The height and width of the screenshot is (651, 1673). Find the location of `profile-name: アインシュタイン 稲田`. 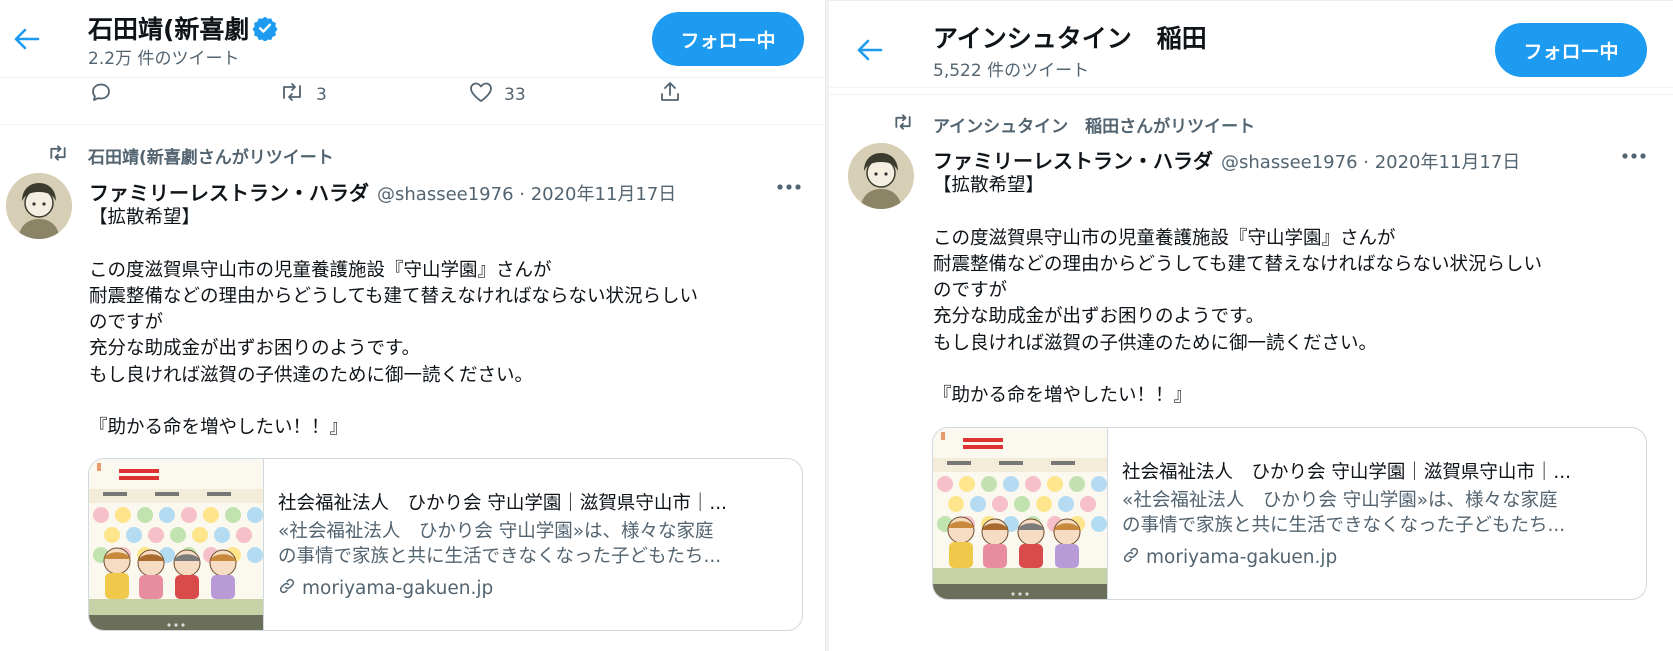

profile-name: アインシュタイン 稲田 is located at coordinates (1070, 37).